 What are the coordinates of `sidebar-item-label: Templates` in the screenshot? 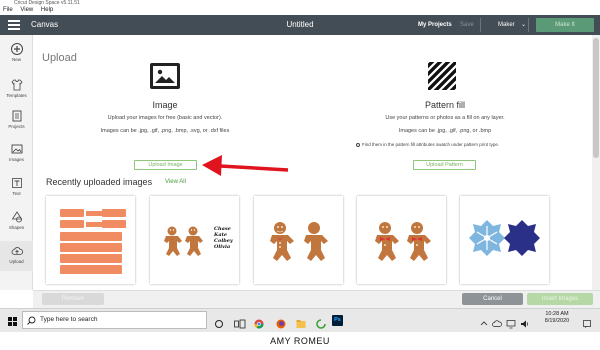 It's located at (16, 95).